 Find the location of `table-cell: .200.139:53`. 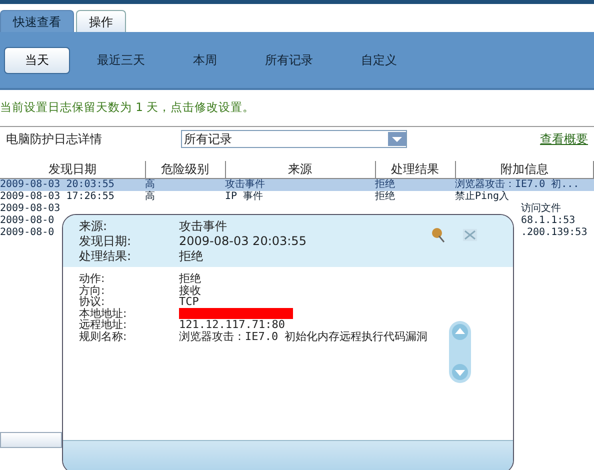

table-cell: .200.139:53 is located at coordinates (554, 232).